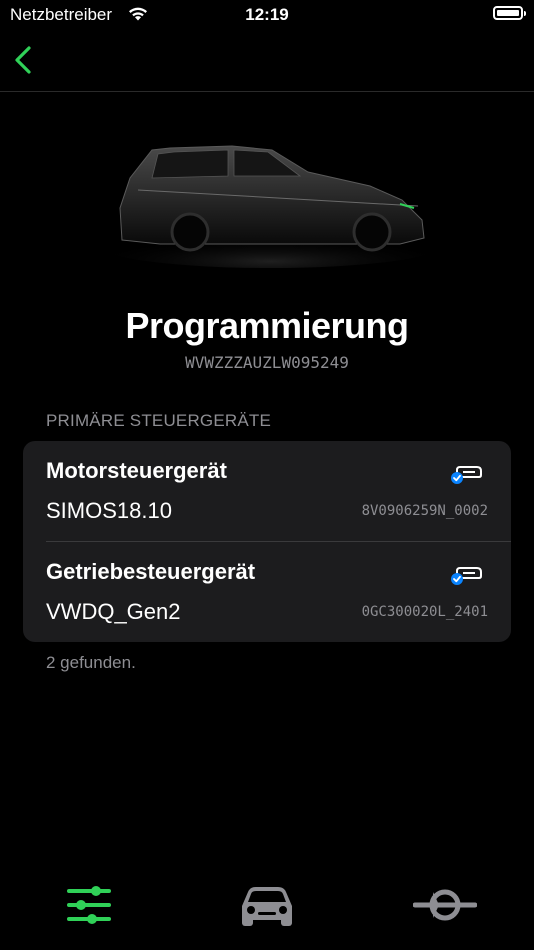 This screenshot has width=534, height=950. I want to click on ecu-software: SIMOS18.10, so click(109, 510).